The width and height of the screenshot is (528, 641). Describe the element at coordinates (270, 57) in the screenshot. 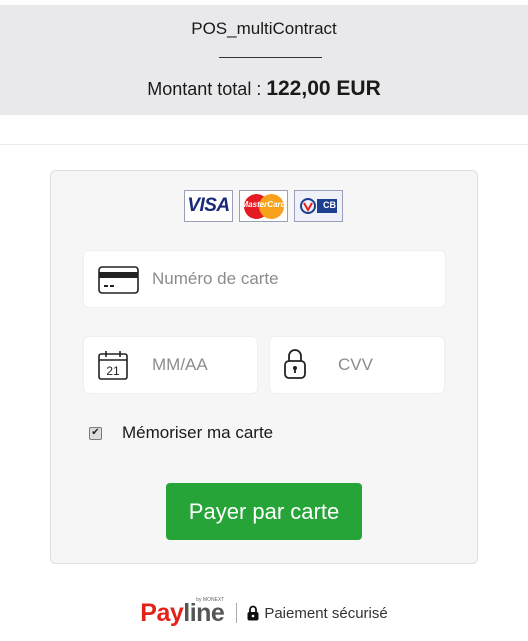

I see `header-divider` at that location.